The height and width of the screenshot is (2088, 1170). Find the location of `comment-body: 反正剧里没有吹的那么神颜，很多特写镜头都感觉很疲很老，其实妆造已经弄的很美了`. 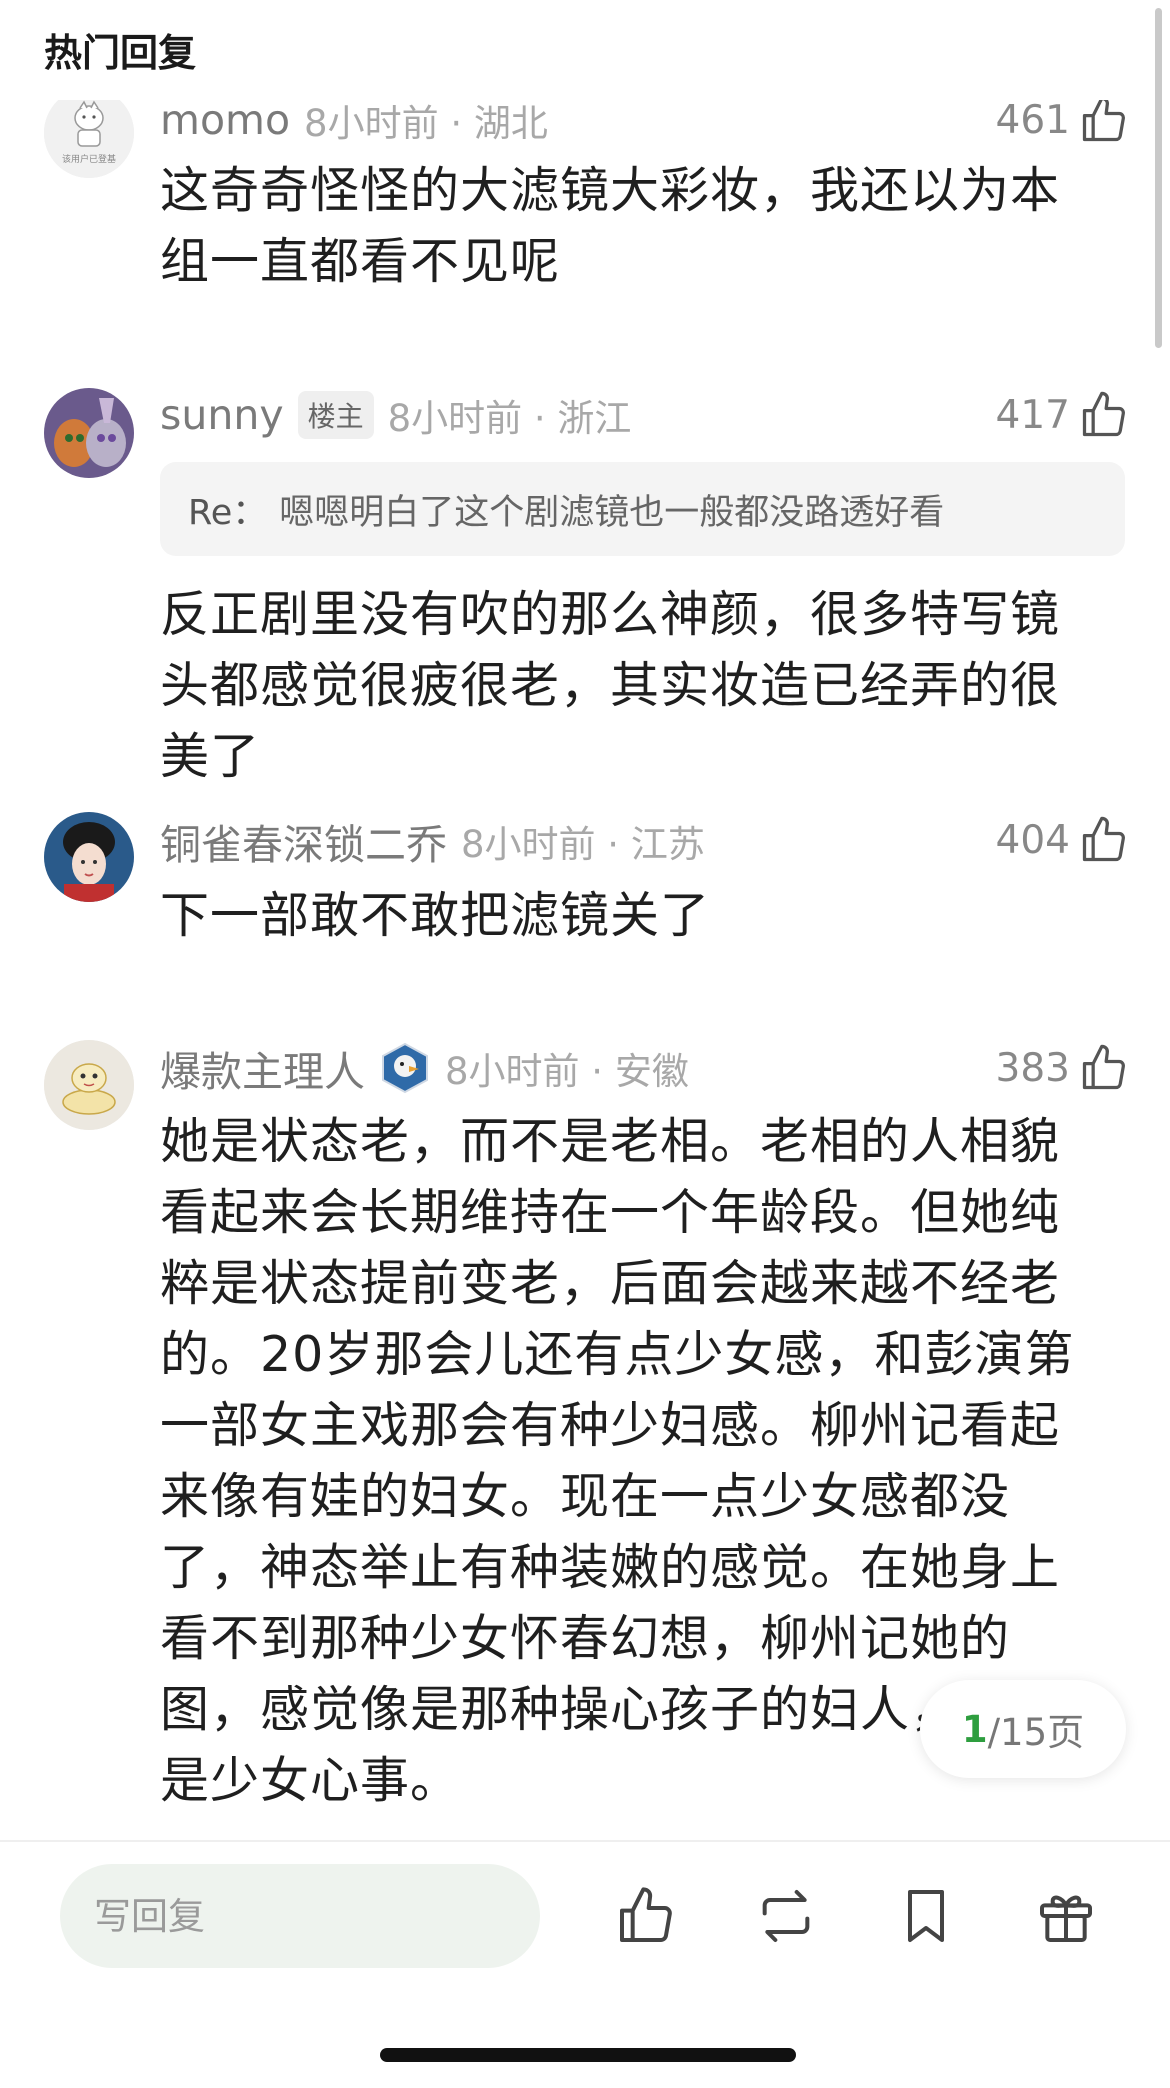

comment-body: 反正剧里没有吹的那么神颜，很多特写镜头都感觉很疲很老，其实妆造已经弄的很美了 is located at coordinates (610, 685).